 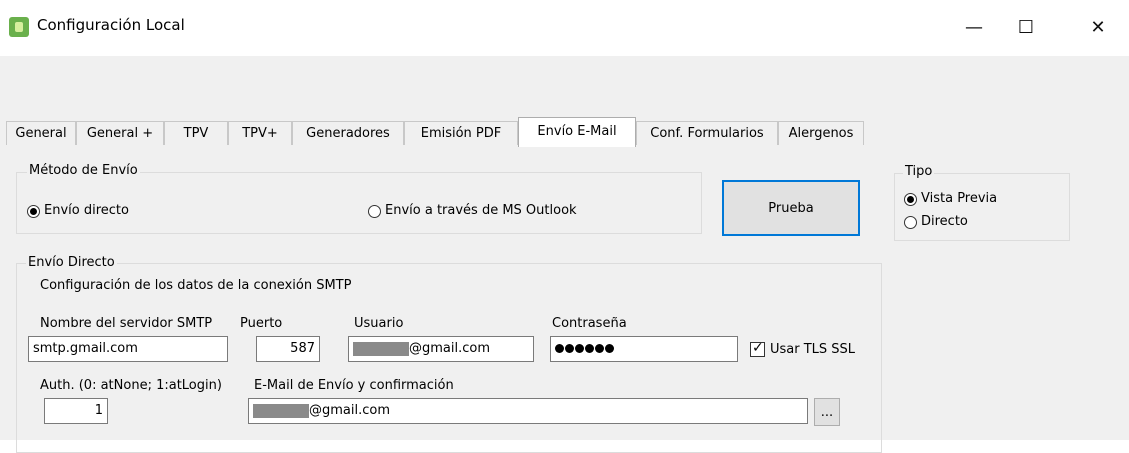 I want to click on email-domain: @gmail.com, so click(x=350, y=410).